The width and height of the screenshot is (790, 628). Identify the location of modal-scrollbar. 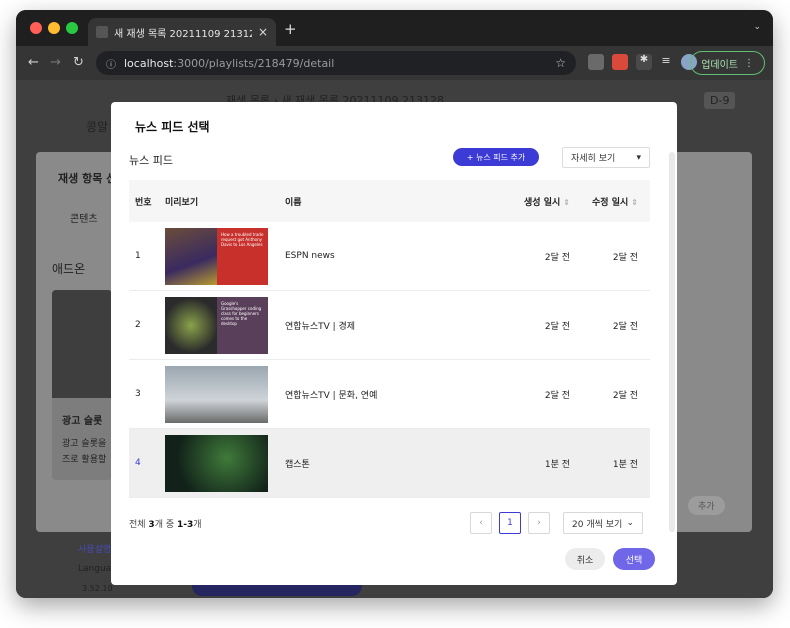
(672, 342).